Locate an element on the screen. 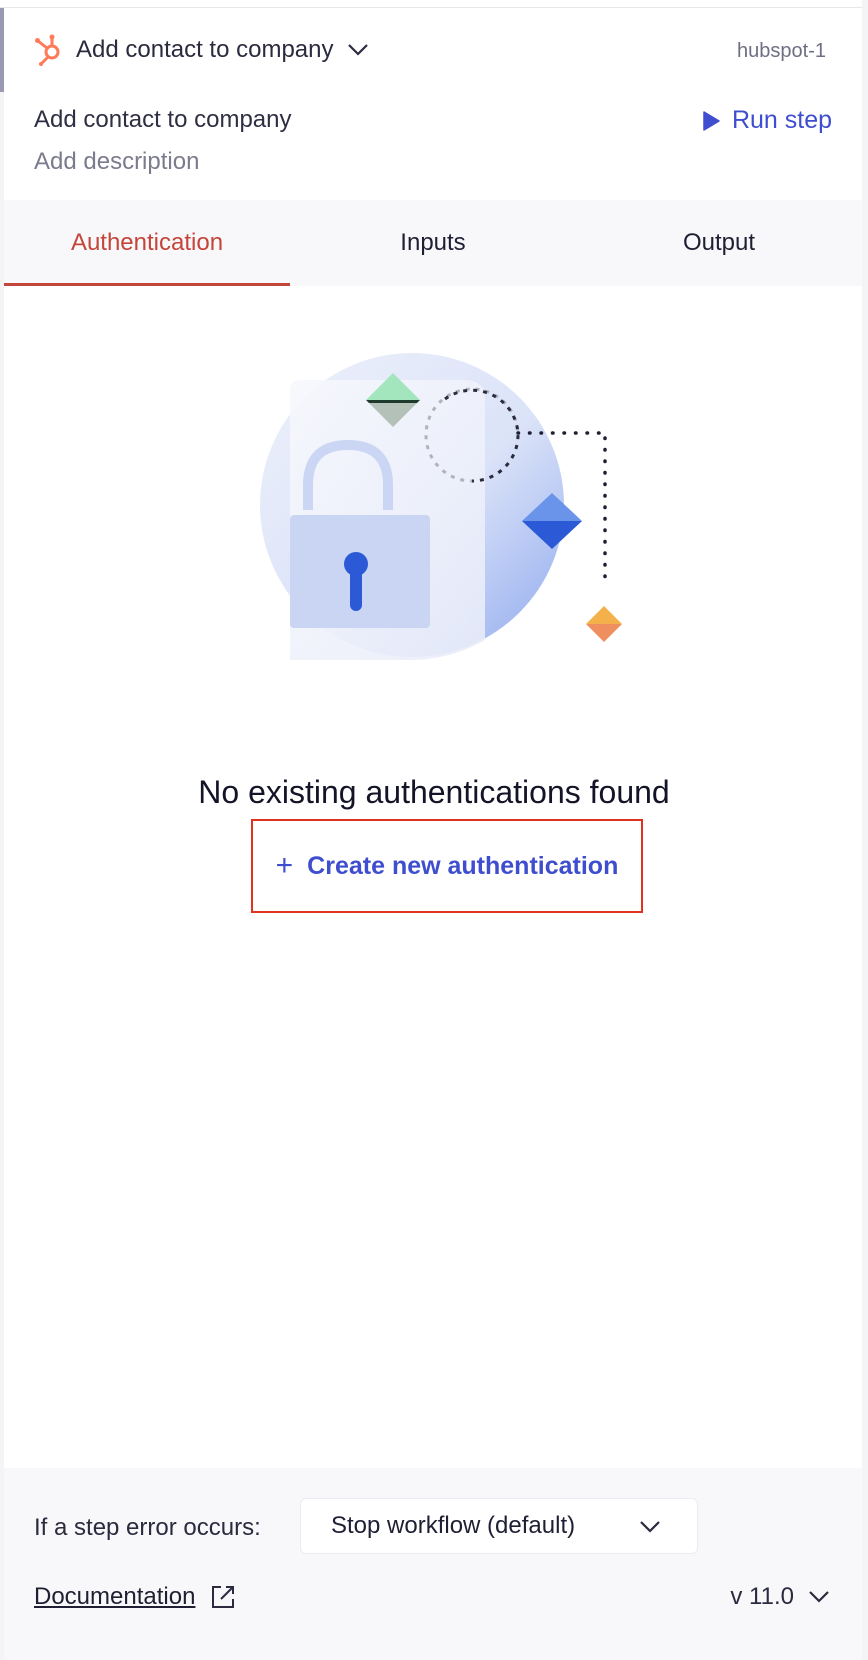 This screenshot has height=1660, width=868. version-selector: v 11.0 is located at coordinates (780, 1597).